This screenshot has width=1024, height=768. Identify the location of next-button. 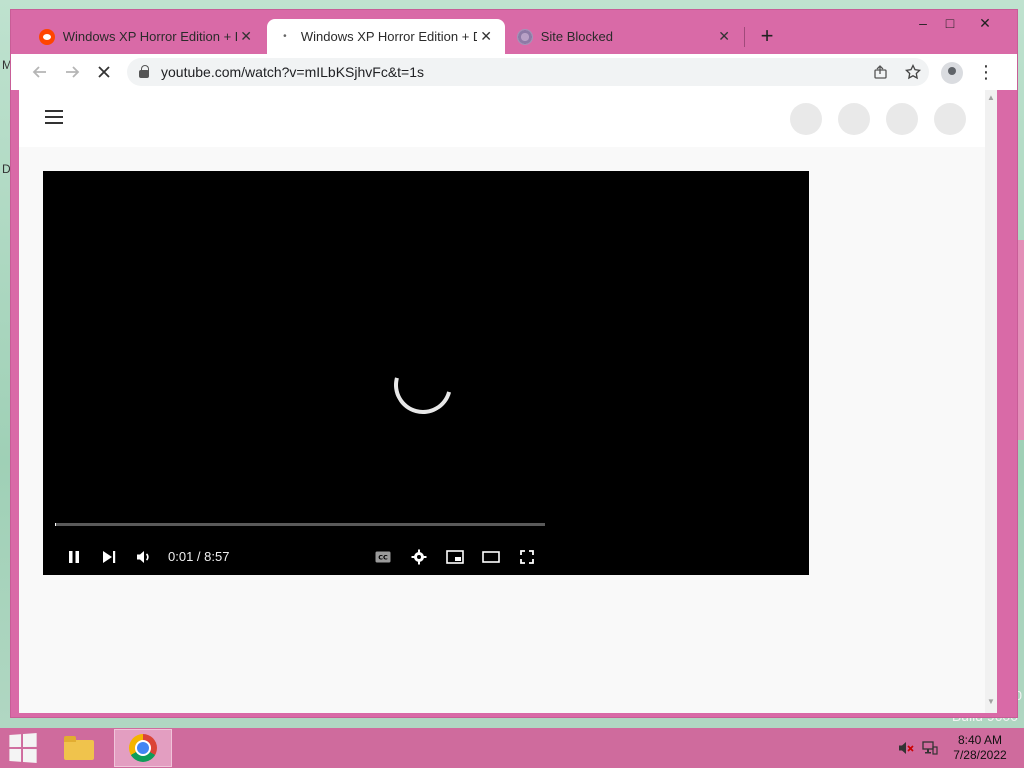
(109, 557).